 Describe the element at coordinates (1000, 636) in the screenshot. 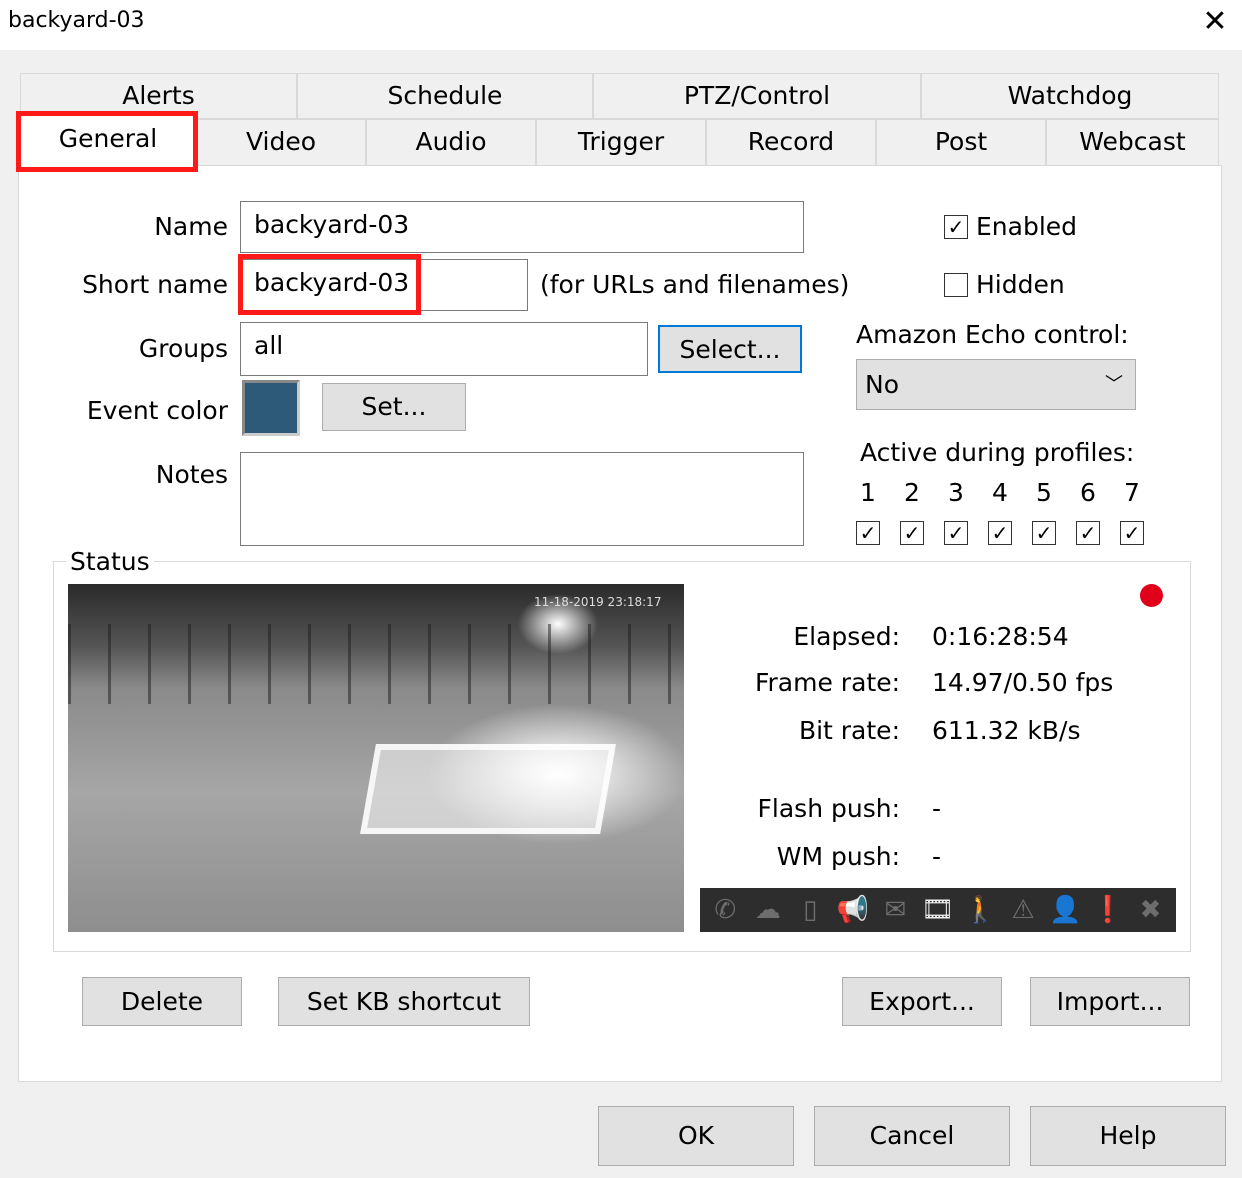

I see `status-row-value: 0:16:28:54` at that location.